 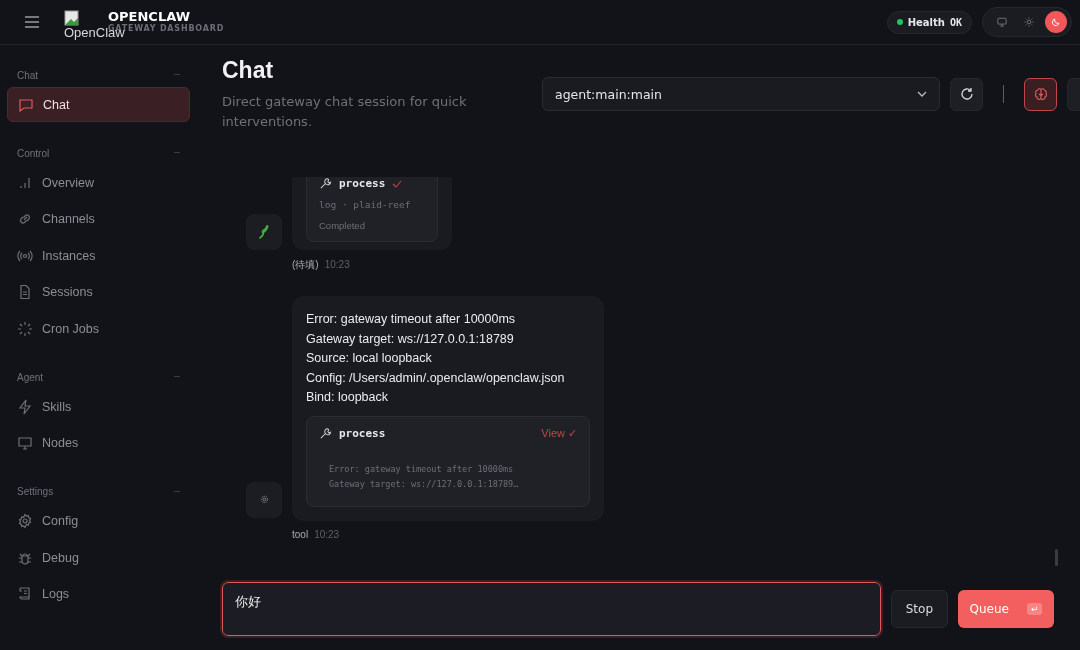 I want to click on menu-button, so click(x=32, y=22).